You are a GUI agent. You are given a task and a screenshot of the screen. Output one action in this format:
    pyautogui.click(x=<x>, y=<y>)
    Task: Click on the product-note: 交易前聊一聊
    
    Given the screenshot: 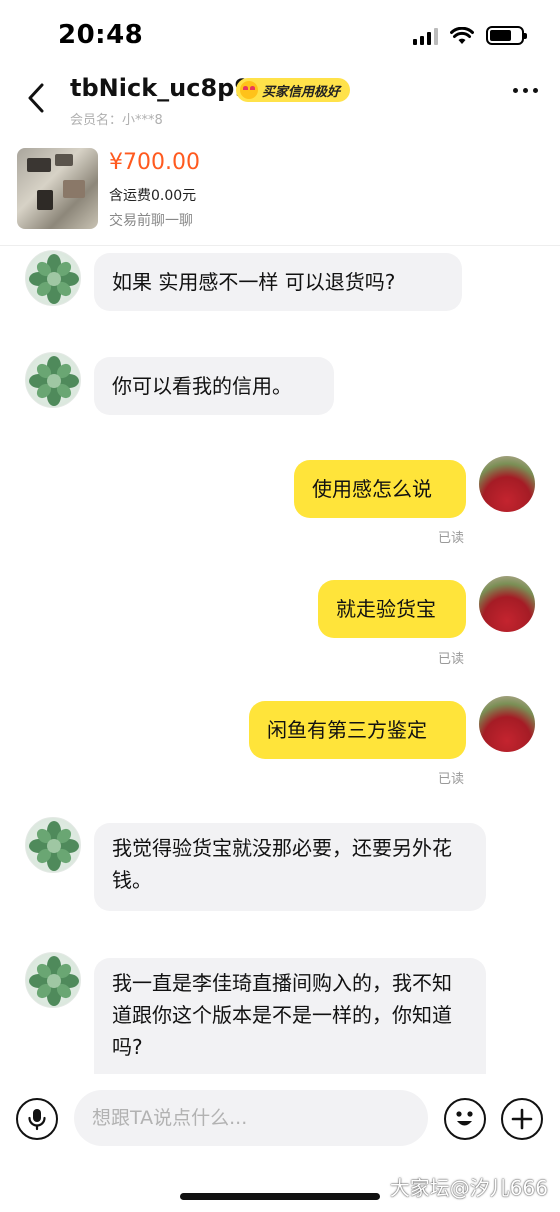 What is the action you would take?
    pyautogui.click(x=151, y=221)
    